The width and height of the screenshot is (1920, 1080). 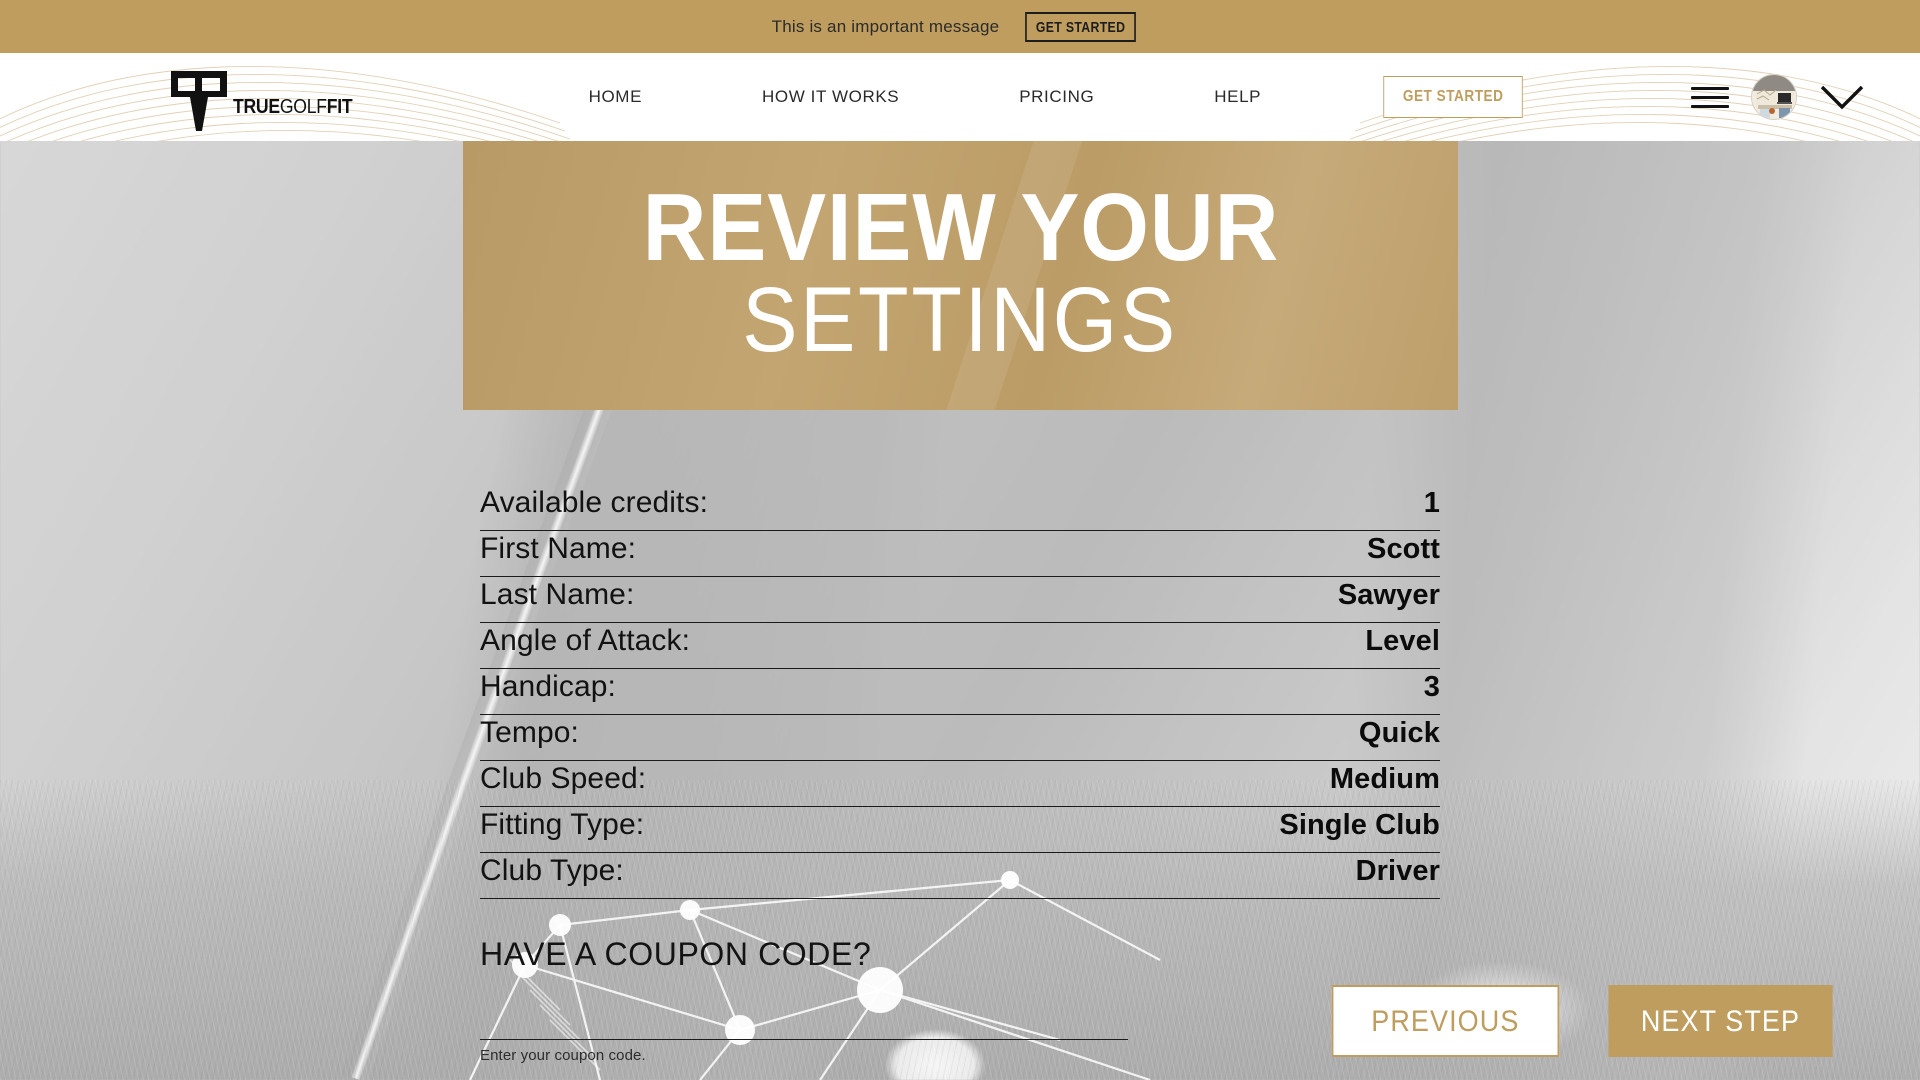 What do you see at coordinates (552, 870) in the screenshot?
I see `row-label-club-type: Club Type:` at bounding box center [552, 870].